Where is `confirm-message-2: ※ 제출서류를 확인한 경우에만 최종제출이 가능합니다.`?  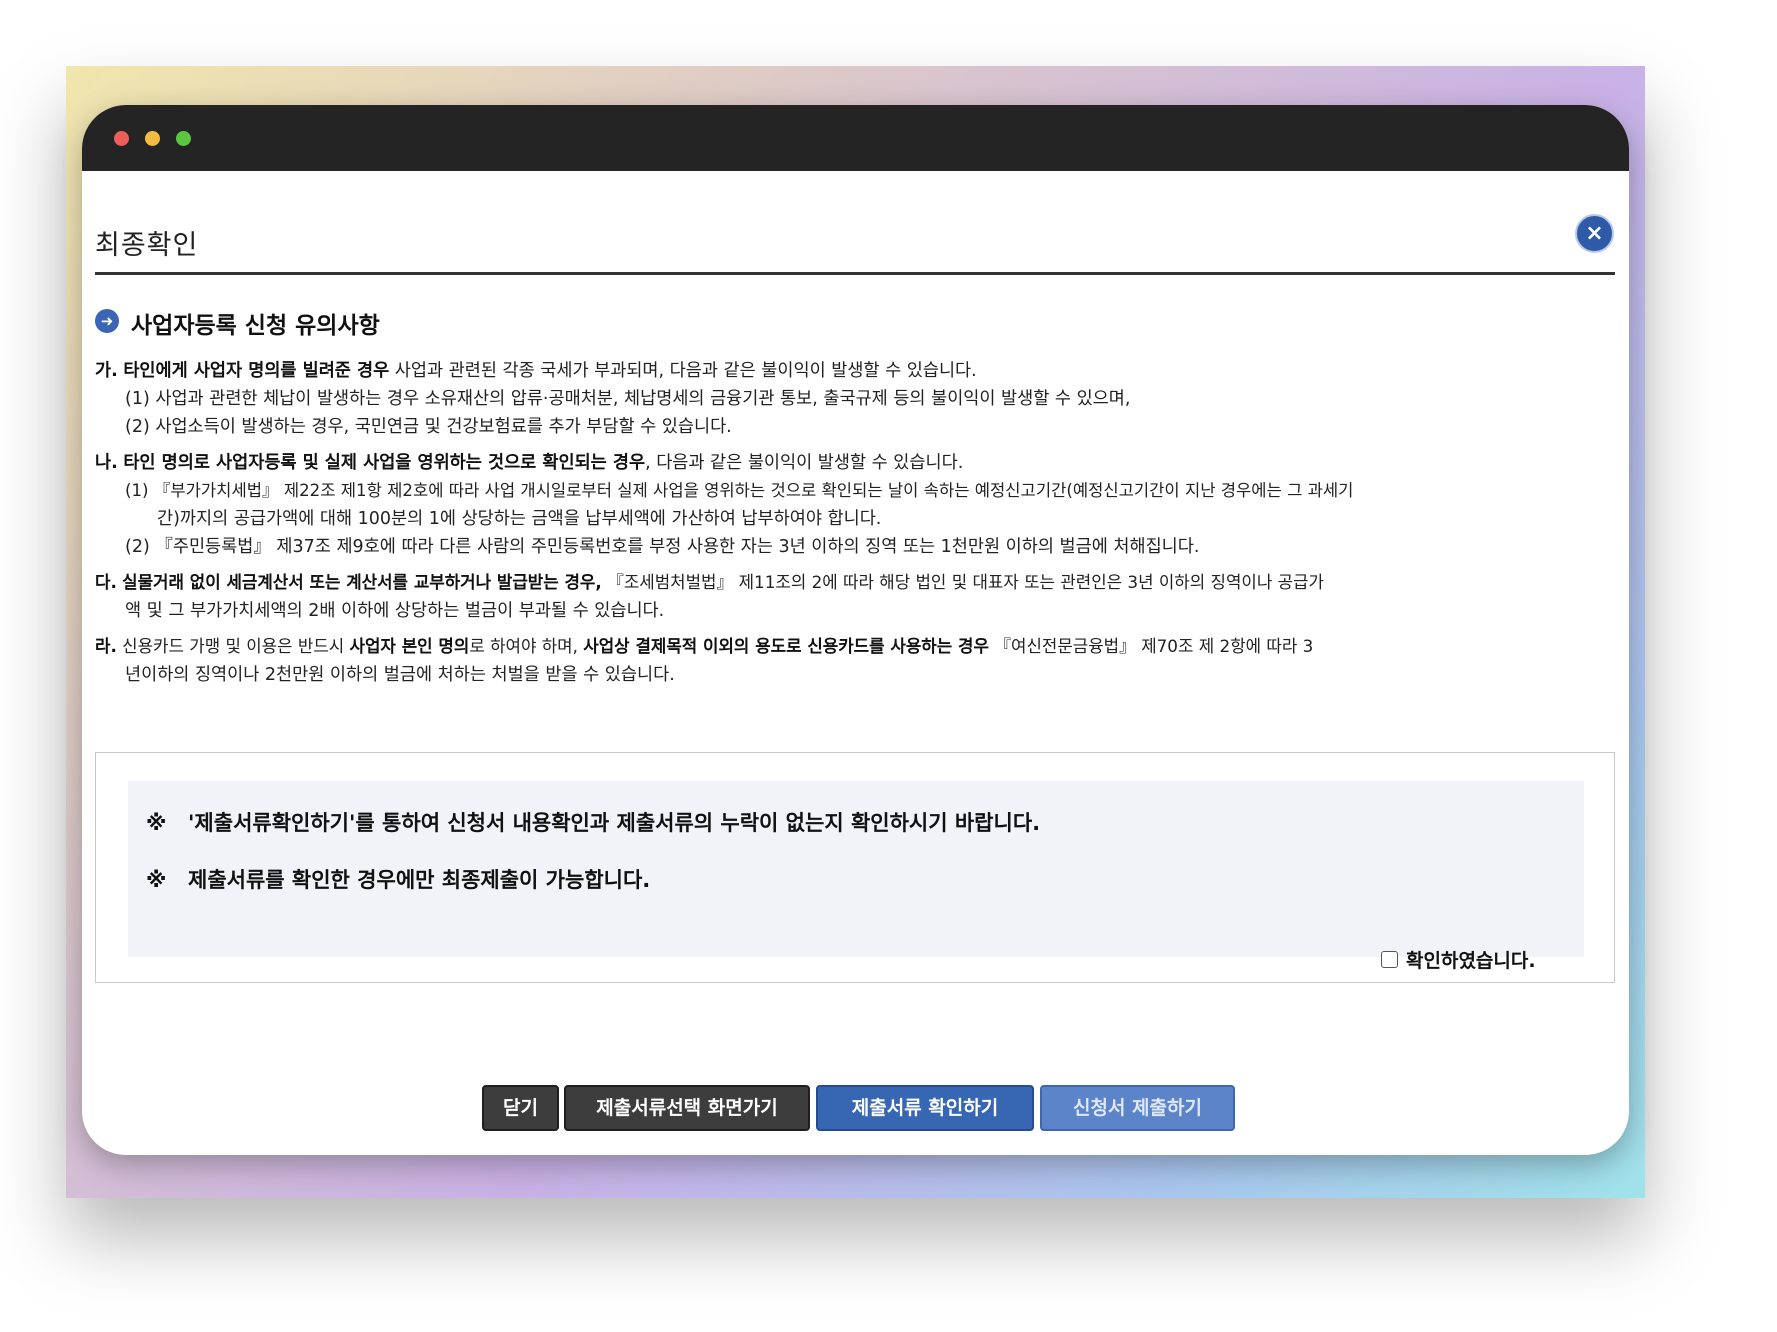
confirm-message-2: ※ 제출서류를 확인한 경우에만 최종제출이 가능합니다. is located at coordinates (398, 879).